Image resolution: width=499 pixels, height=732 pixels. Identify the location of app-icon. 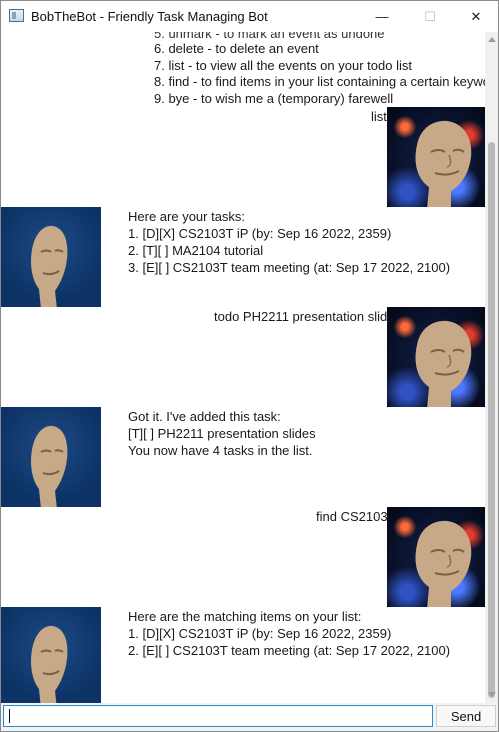
(16, 15).